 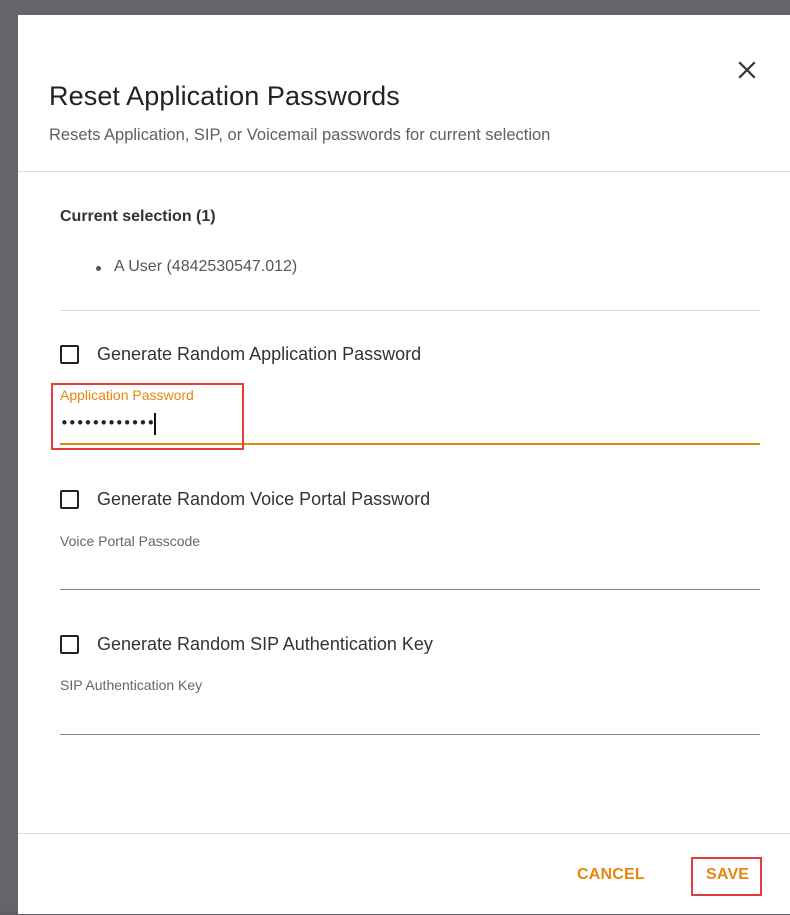 What do you see at coordinates (147, 416) in the screenshot?
I see `annotation-highlight-password` at bounding box center [147, 416].